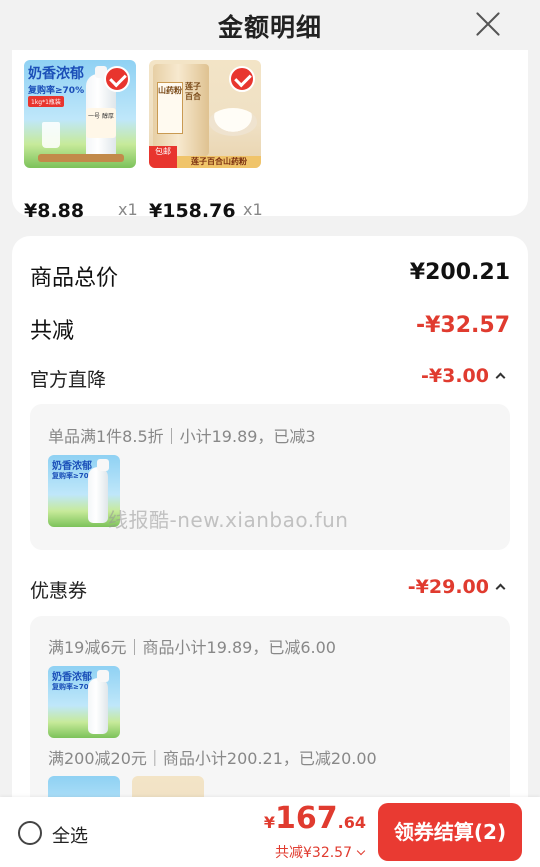 This screenshot has height=867, width=540. Describe the element at coordinates (74, 278) in the screenshot. I see `total-price-label: 商品总价` at that location.